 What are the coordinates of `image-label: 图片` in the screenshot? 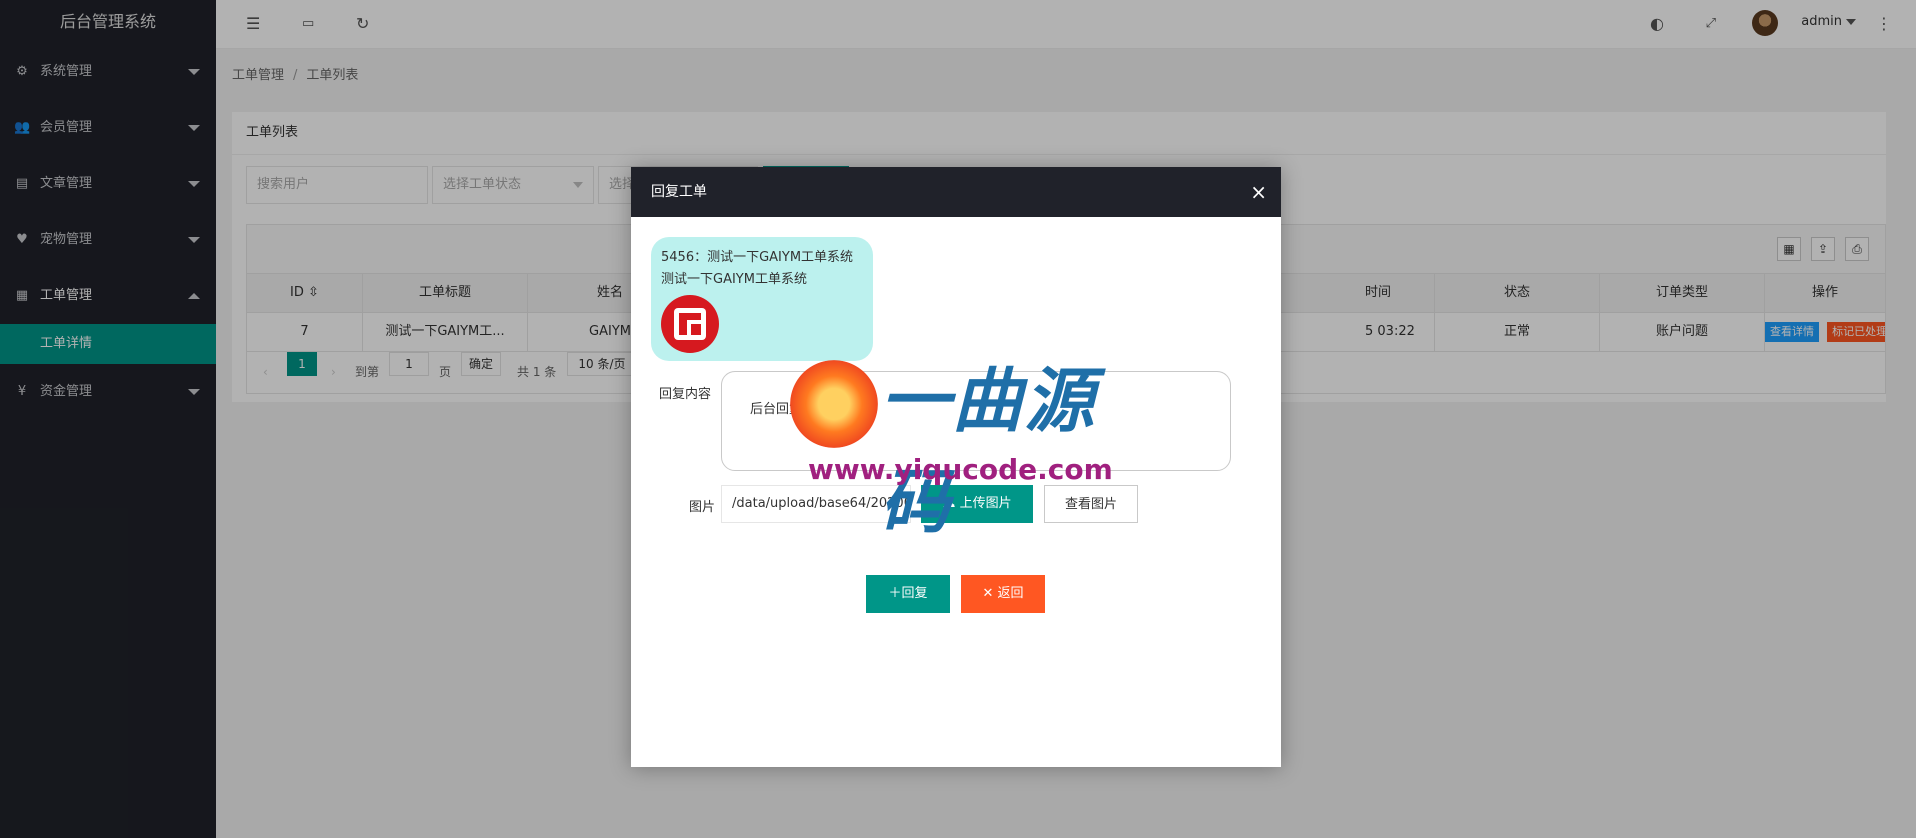 It's located at (702, 507).